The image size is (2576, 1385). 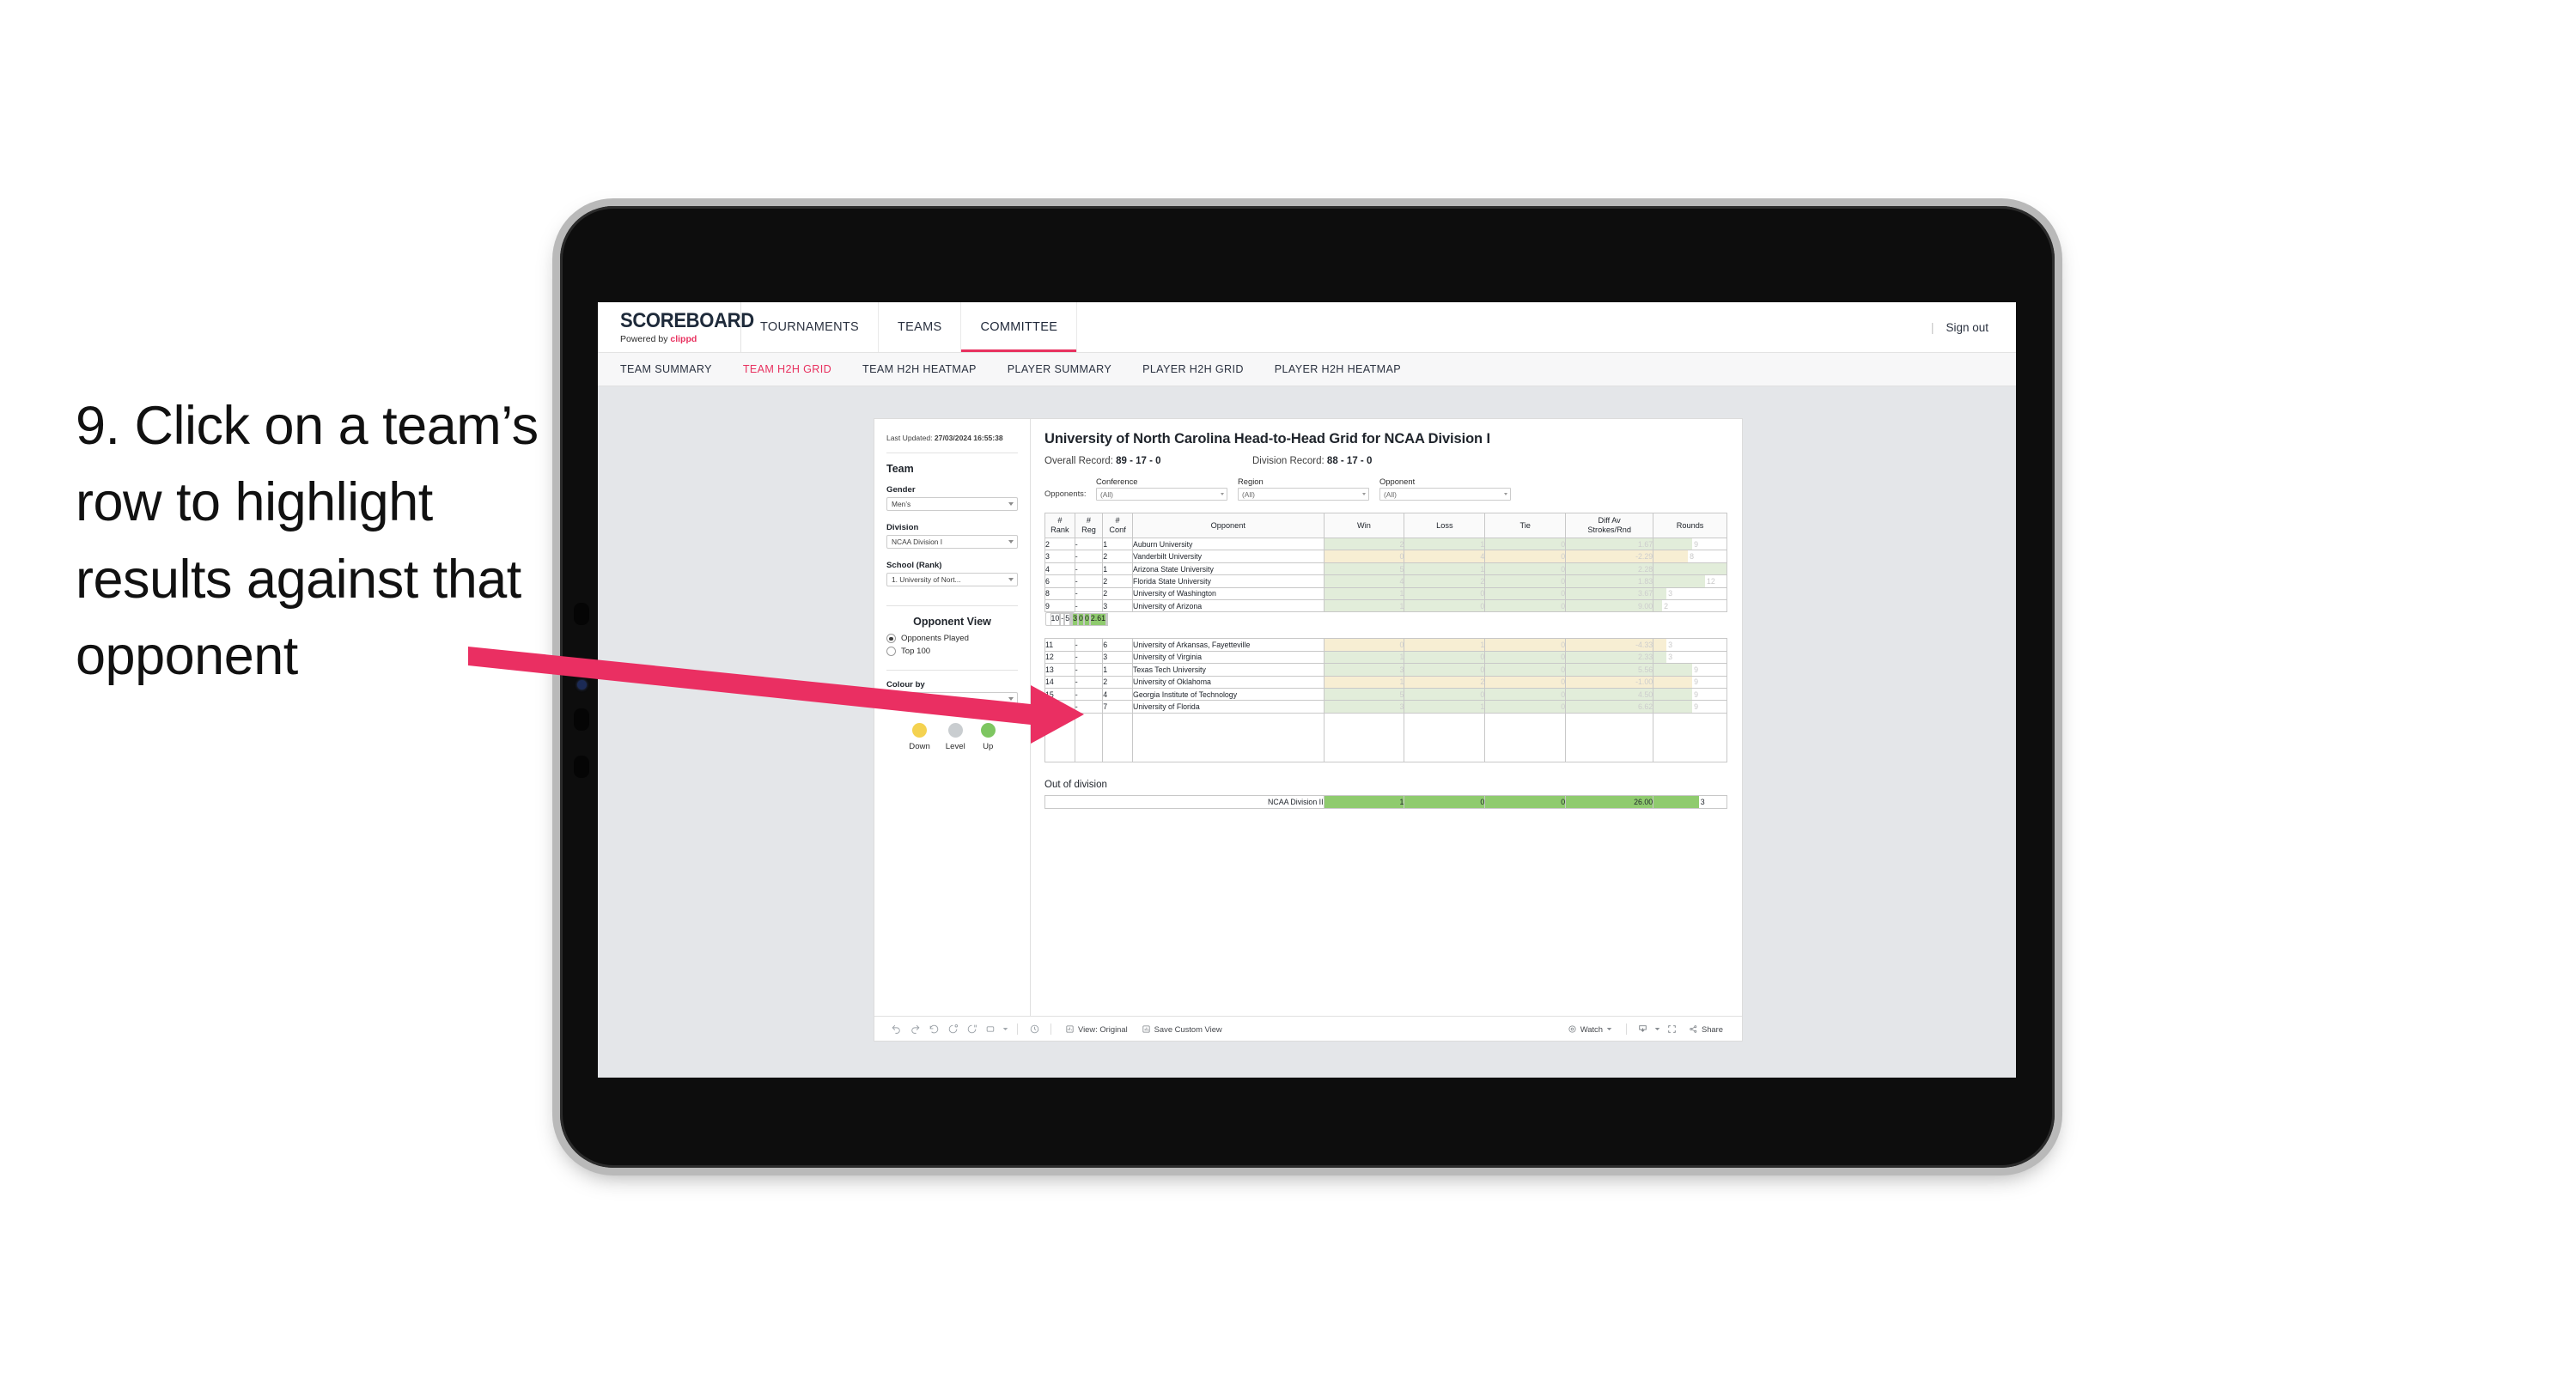 What do you see at coordinates (901, 504) in the screenshot?
I see `gender-select-value: Men’s` at bounding box center [901, 504].